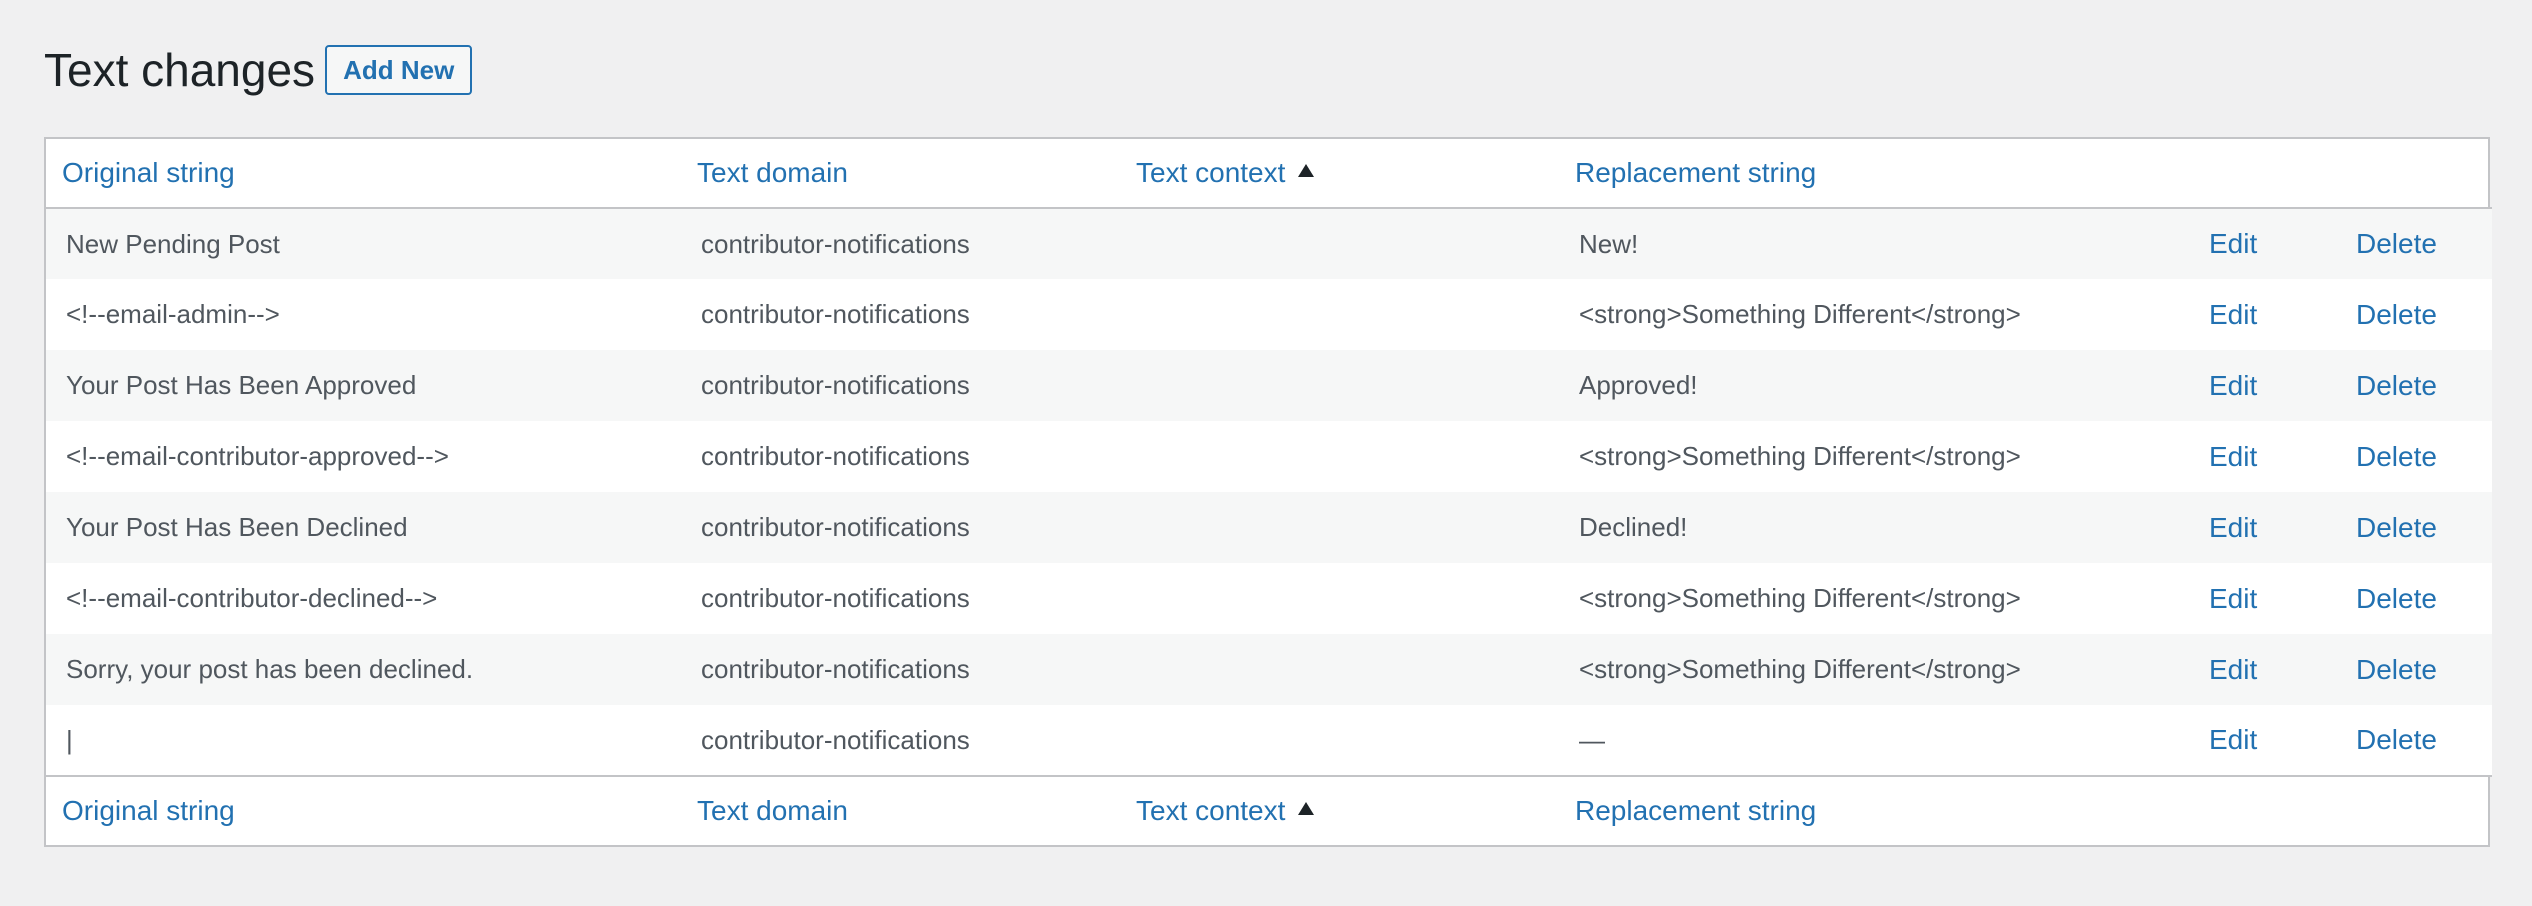 This screenshot has width=2532, height=906. What do you see at coordinates (2282, 810) in the screenshot?
I see `footer-header-edit` at bounding box center [2282, 810].